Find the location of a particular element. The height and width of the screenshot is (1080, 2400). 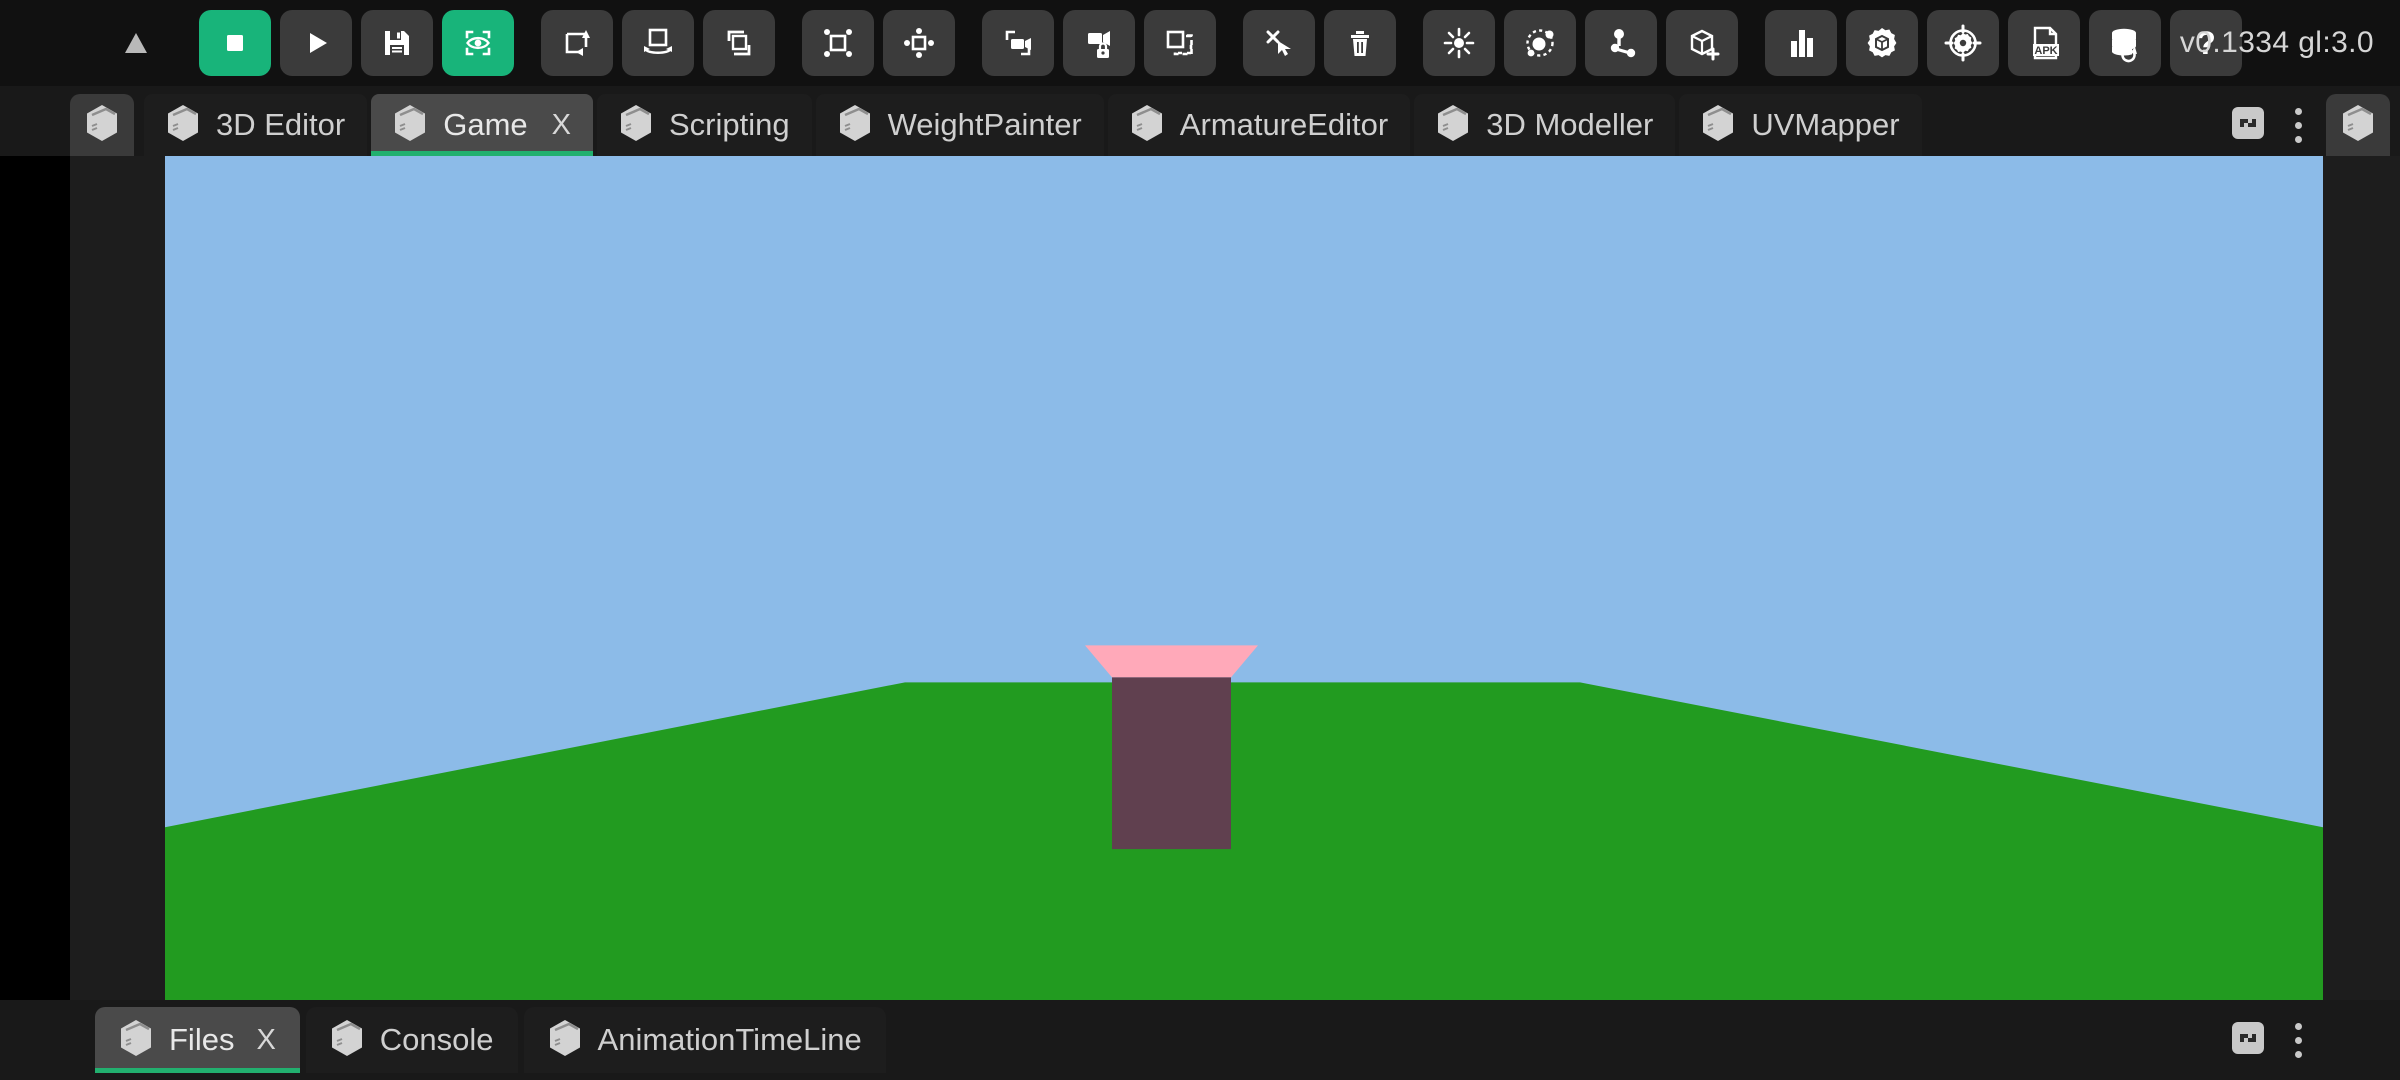

square-side-dots-icon is located at coordinates (919, 43).